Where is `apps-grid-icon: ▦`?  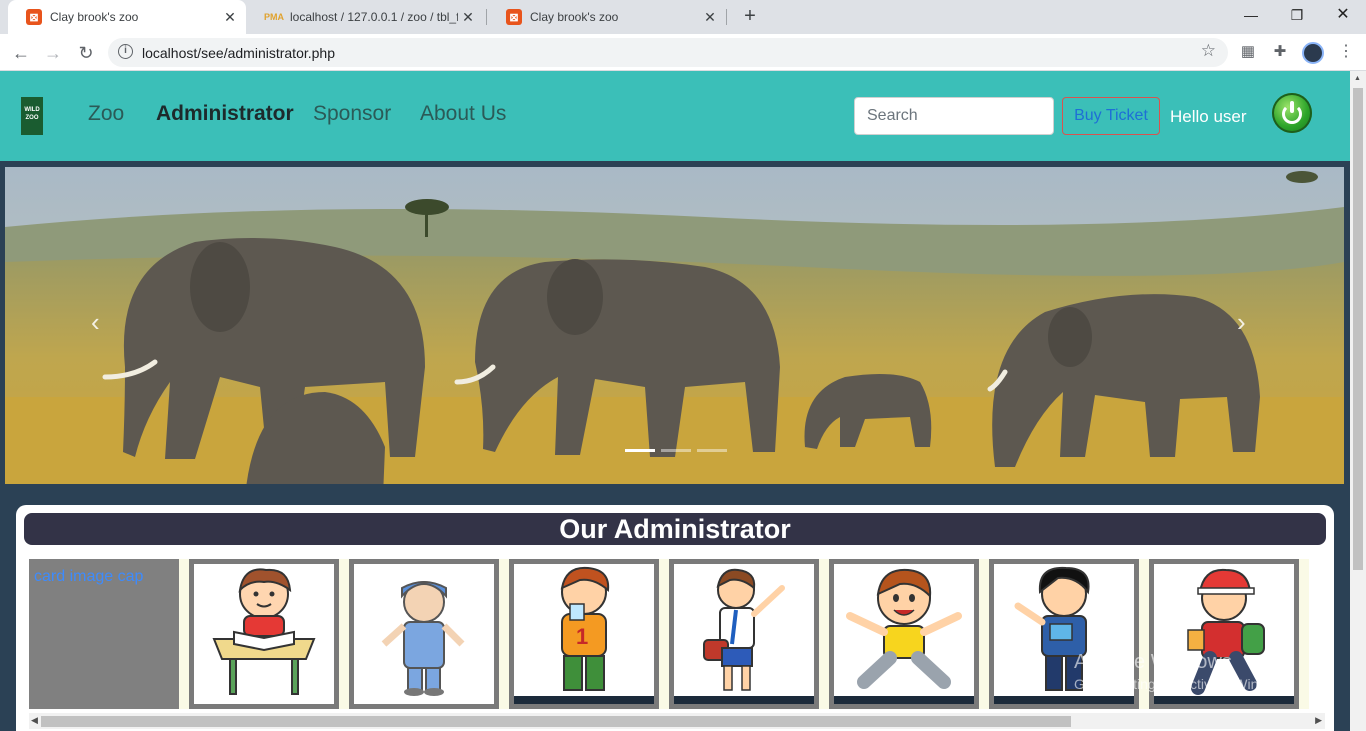 apps-grid-icon: ▦ is located at coordinates (1248, 52).